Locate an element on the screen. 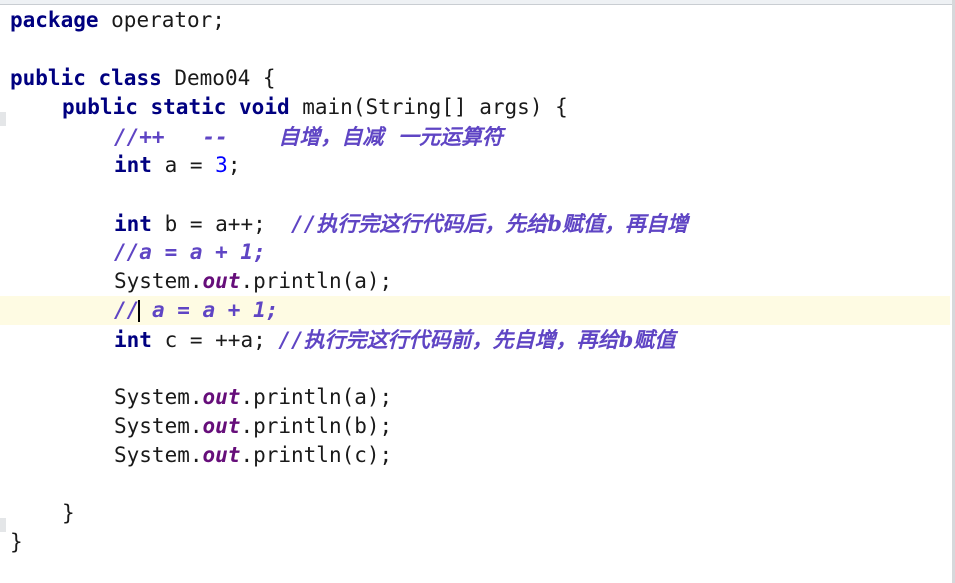  code-line-1: package operator; is located at coordinates (480, 20).